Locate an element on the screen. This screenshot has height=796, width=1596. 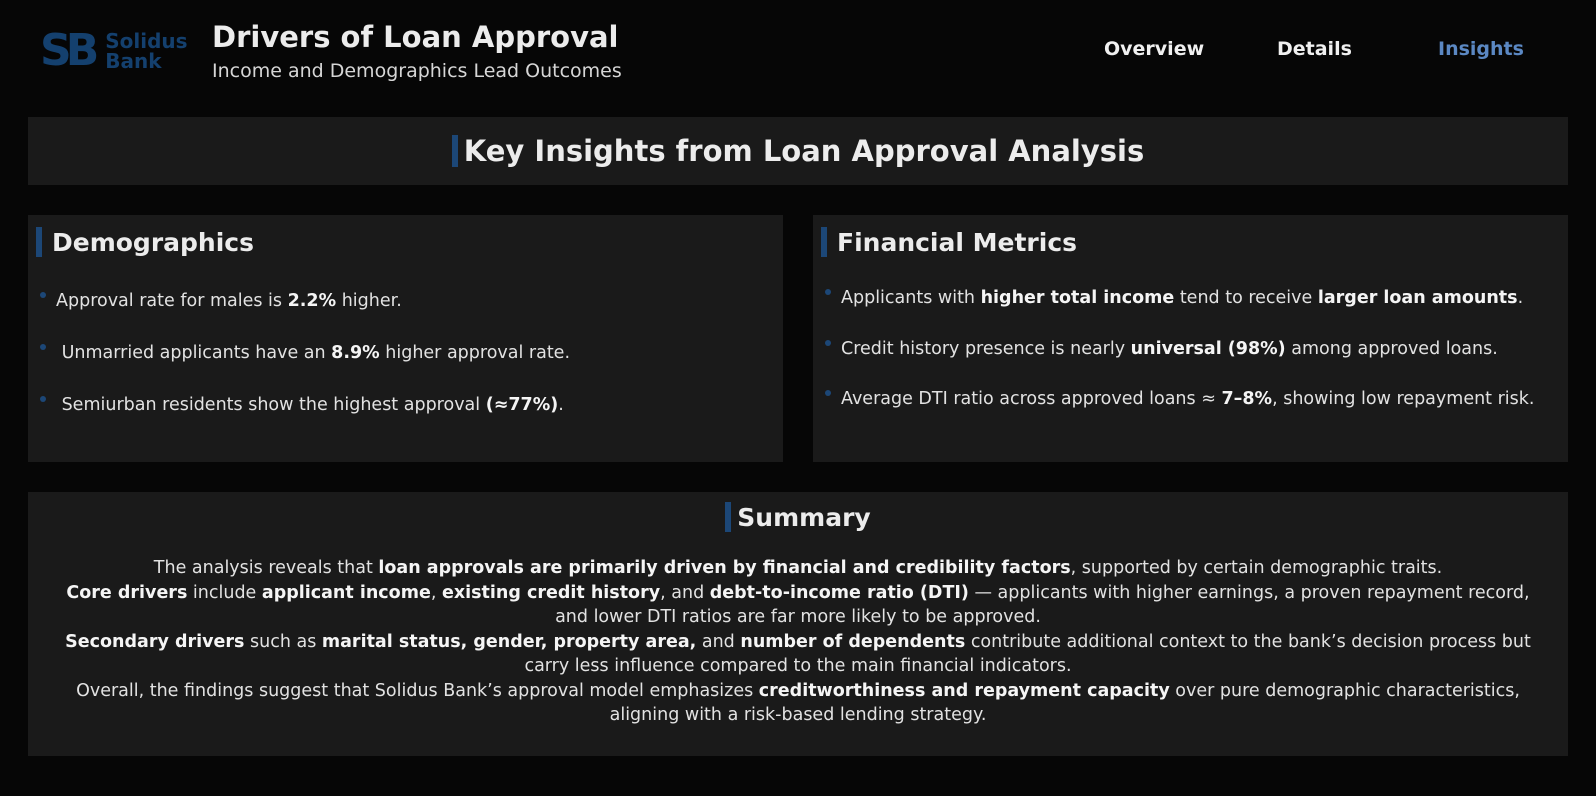
logo-text: Solidus Bank is located at coordinates (146, 51).